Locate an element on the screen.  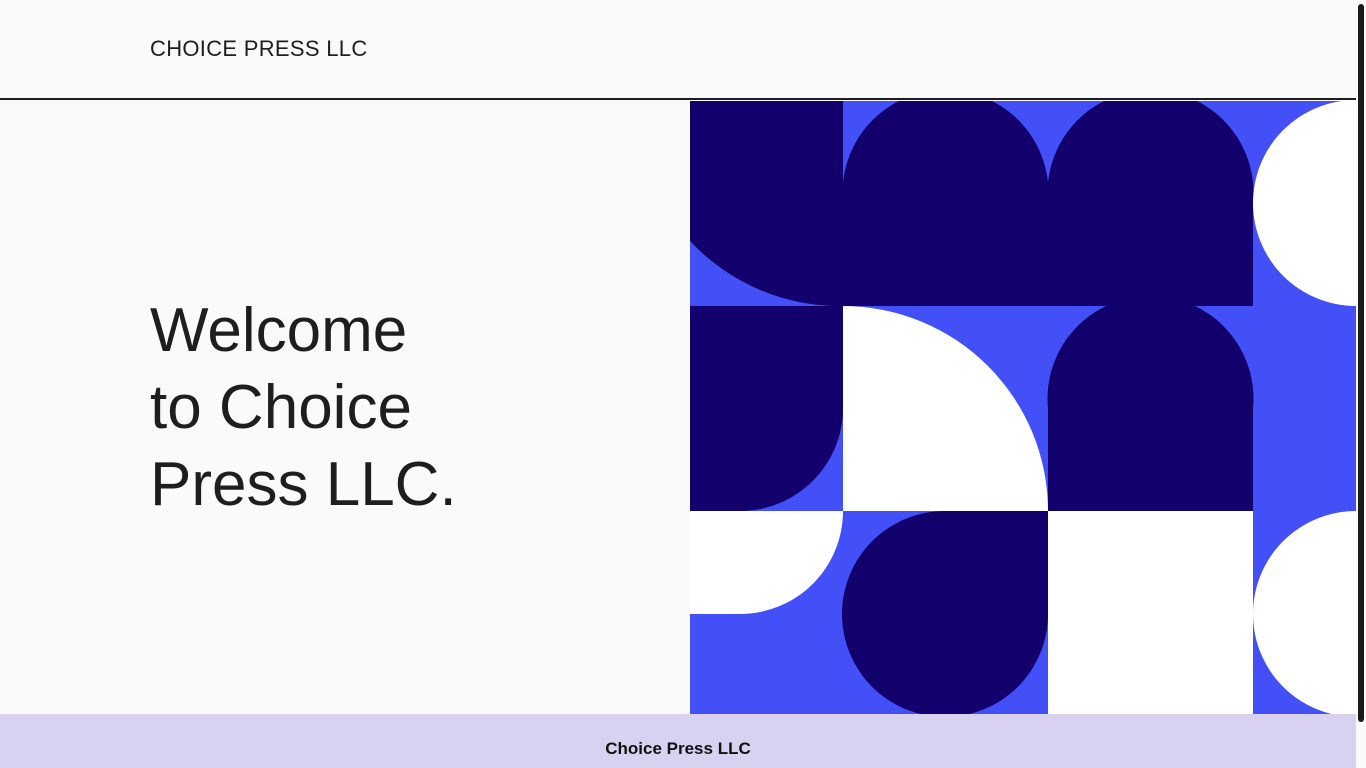
hero-heading: Welcome to Choice Press LLC. is located at coordinates (400, 407).